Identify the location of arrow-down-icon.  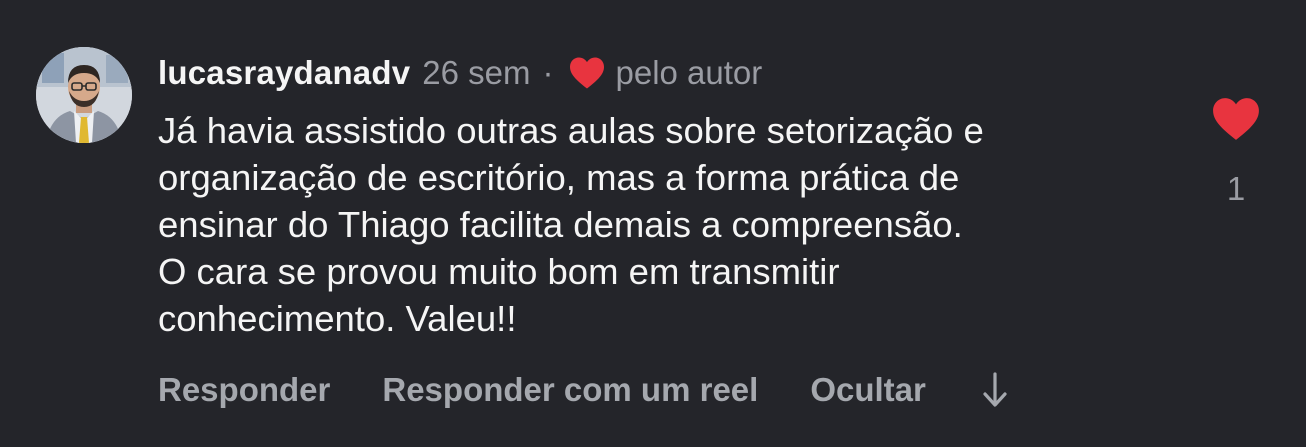
(995, 390).